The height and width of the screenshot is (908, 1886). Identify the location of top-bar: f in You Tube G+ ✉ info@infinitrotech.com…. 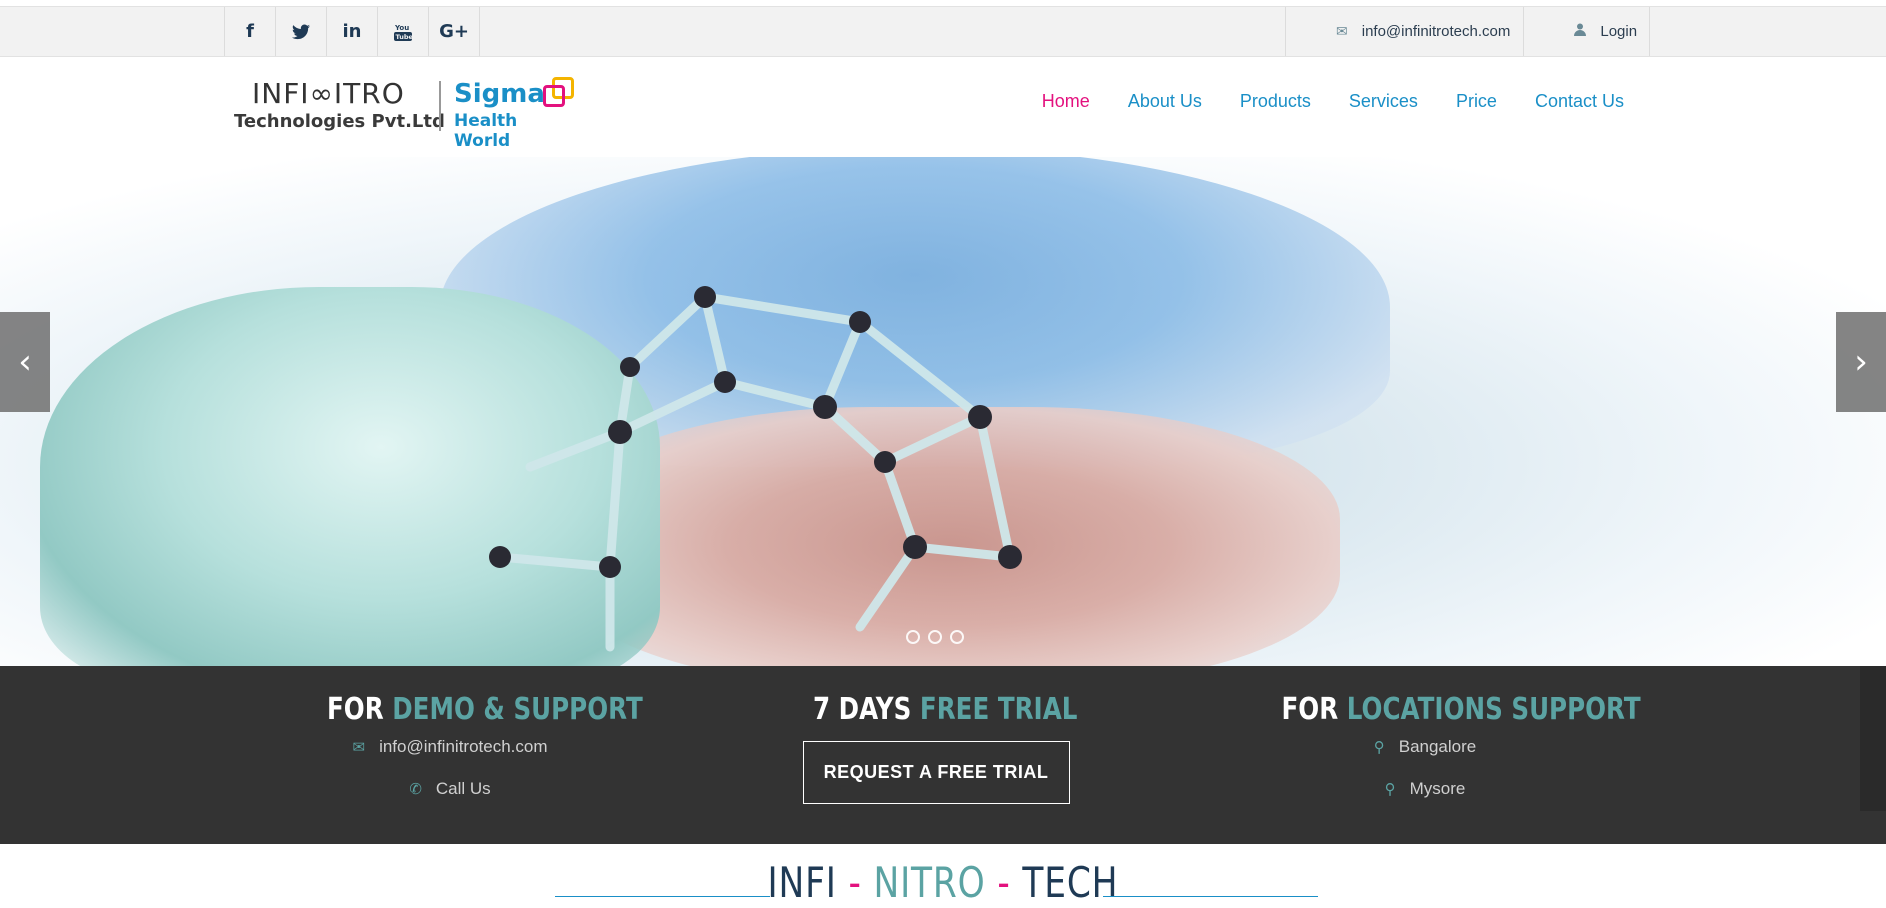
(943, 31).